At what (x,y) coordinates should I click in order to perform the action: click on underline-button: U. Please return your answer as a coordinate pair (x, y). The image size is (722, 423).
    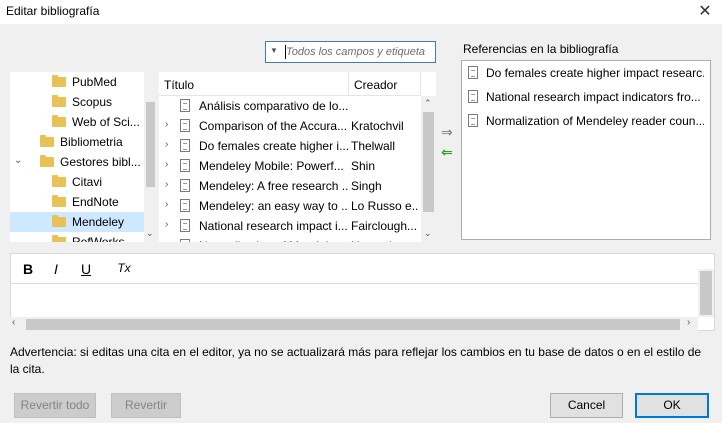
    Looking at the image, I should click on (86, 269).